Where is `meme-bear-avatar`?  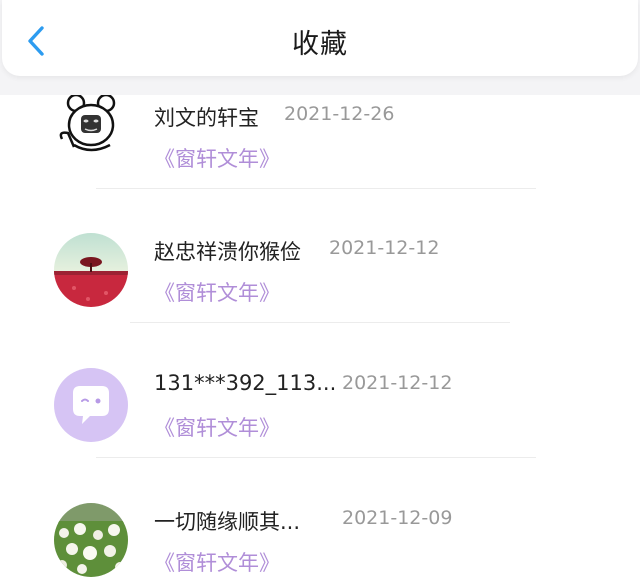 meme-bear-avatar is located at coordinates (91, 129).